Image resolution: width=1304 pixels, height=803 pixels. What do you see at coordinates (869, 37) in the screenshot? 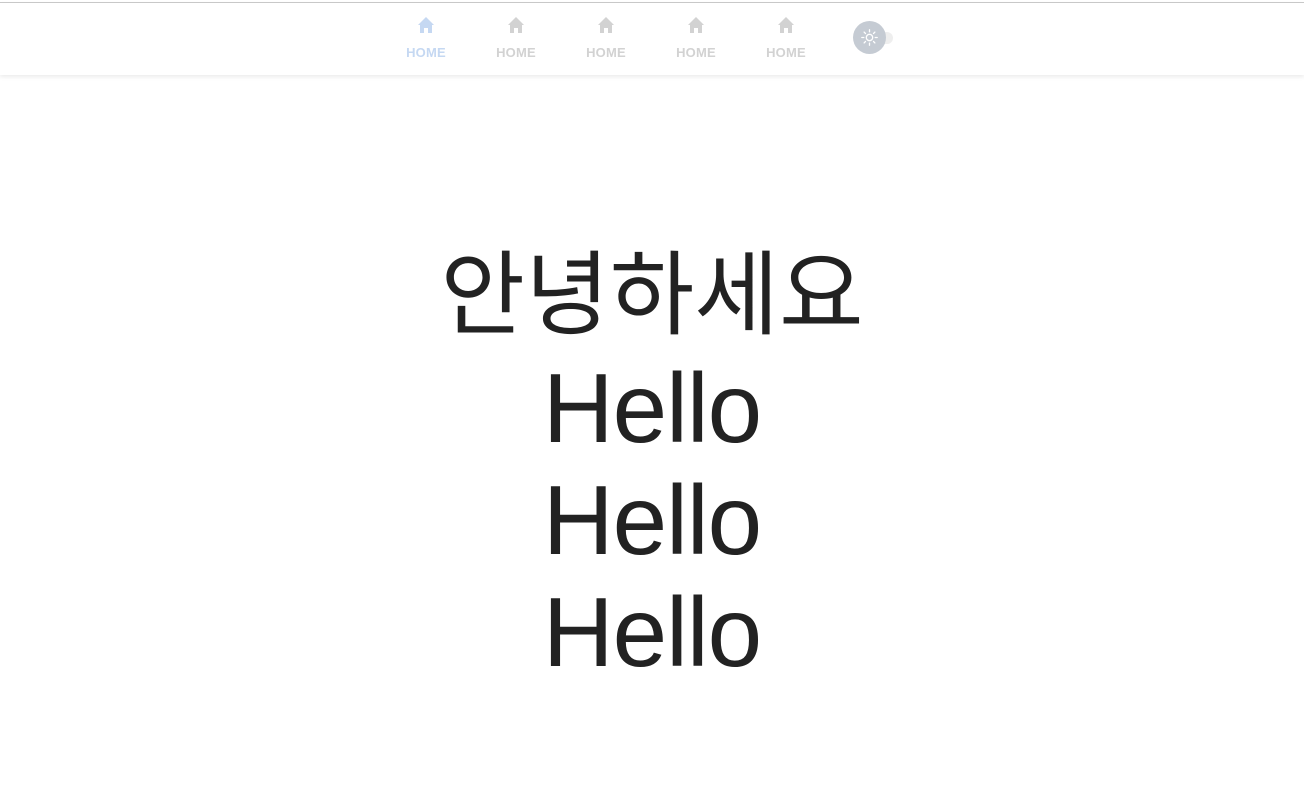
I see `toggle-knob` at bounding box center [869, 37].